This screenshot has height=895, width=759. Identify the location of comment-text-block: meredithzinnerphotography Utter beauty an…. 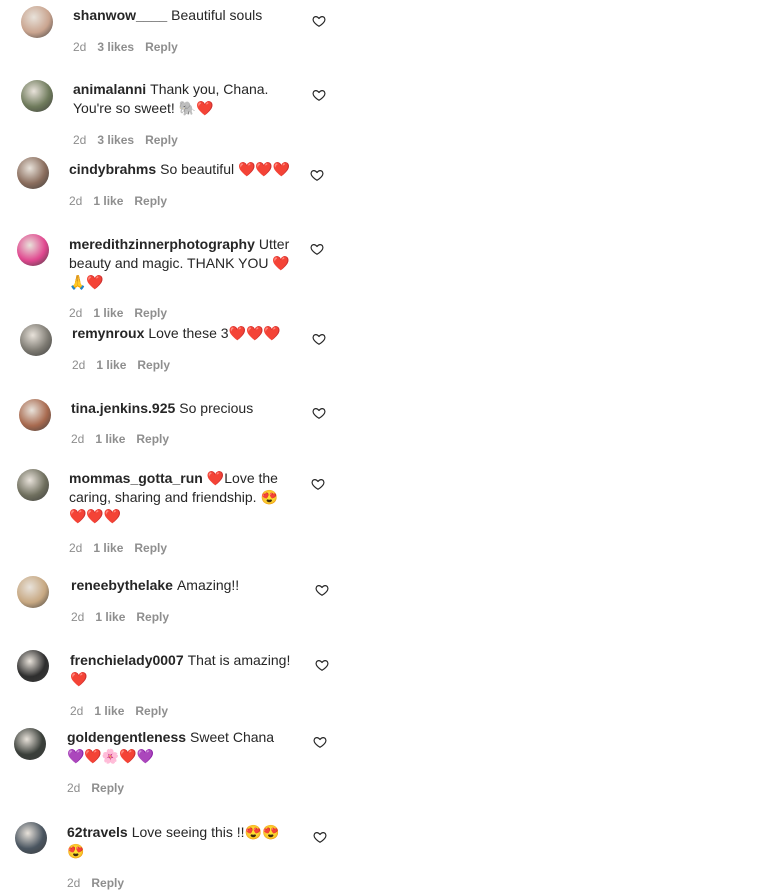
(181, 263).